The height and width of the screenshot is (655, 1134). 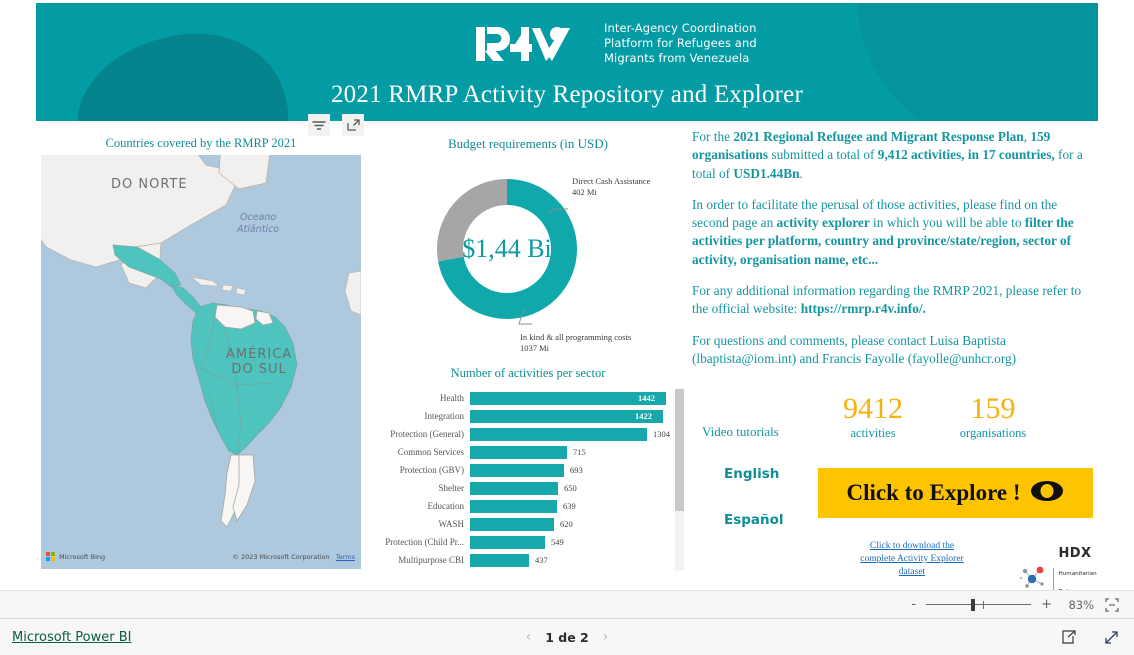 I want to click on hdx-divider, so click(x=1053, y=579).